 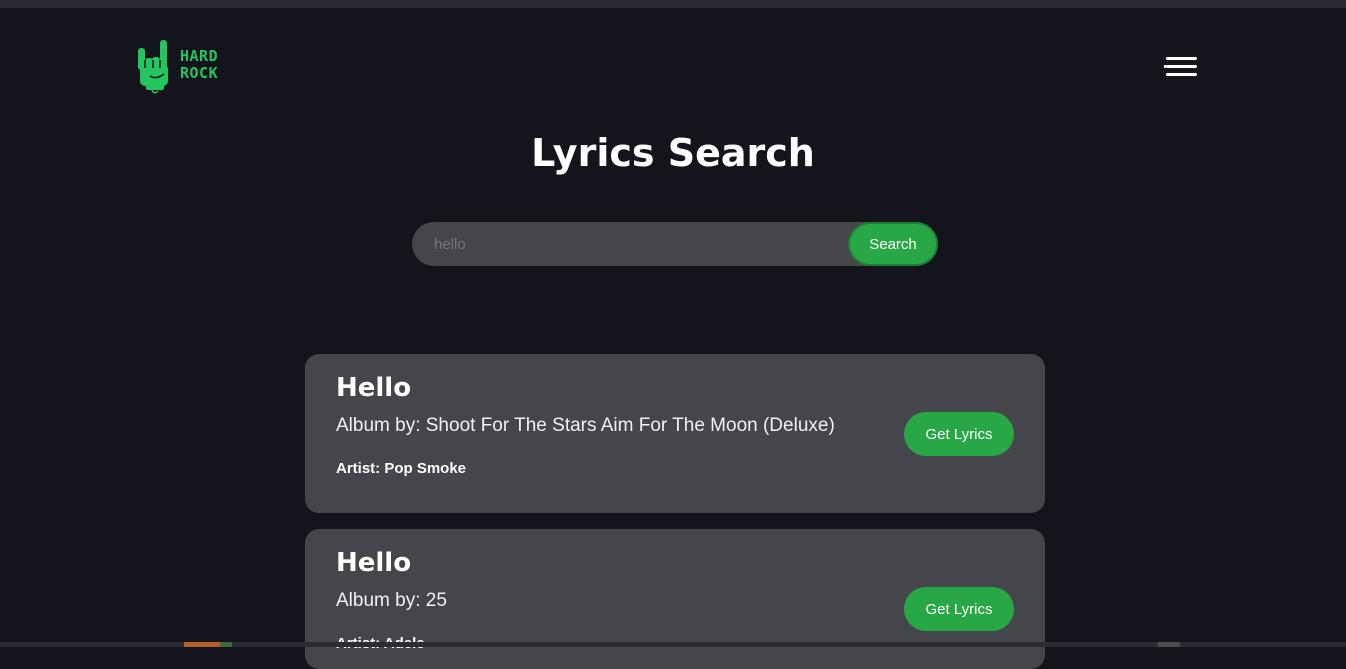 What do you see at coordinates (673, 644) in the screenshot?
I see `taskbar-strip` at bounding box center [673, 644].